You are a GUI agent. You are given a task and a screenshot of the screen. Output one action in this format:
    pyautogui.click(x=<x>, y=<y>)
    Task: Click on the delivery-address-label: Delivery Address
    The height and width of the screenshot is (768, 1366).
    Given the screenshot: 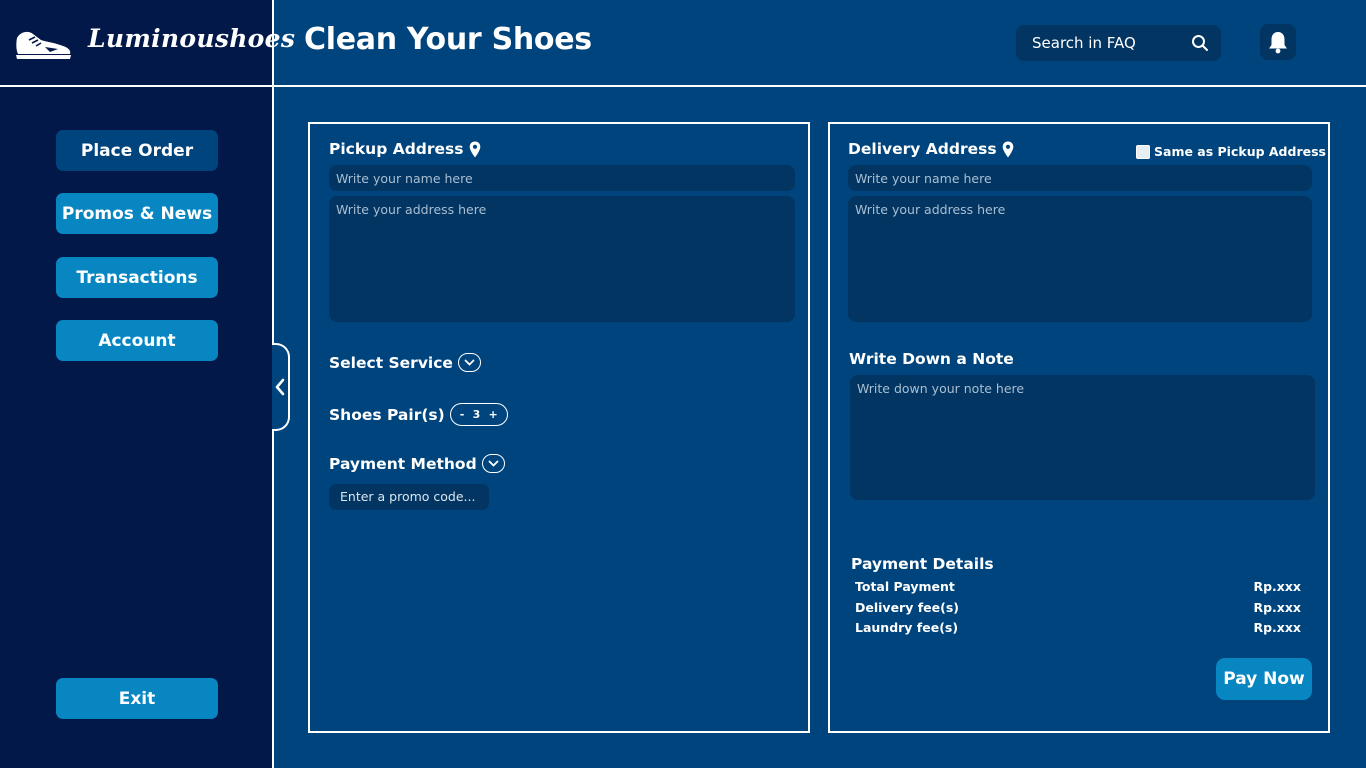 What is the action you would take?
    pyautogui.click(x=922, y=149)
    